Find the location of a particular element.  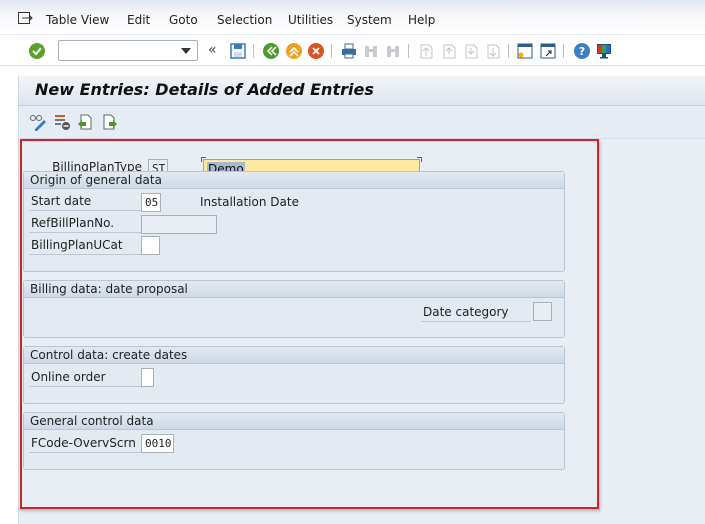

previous-entry-icon is located at coordinates (85, 122).